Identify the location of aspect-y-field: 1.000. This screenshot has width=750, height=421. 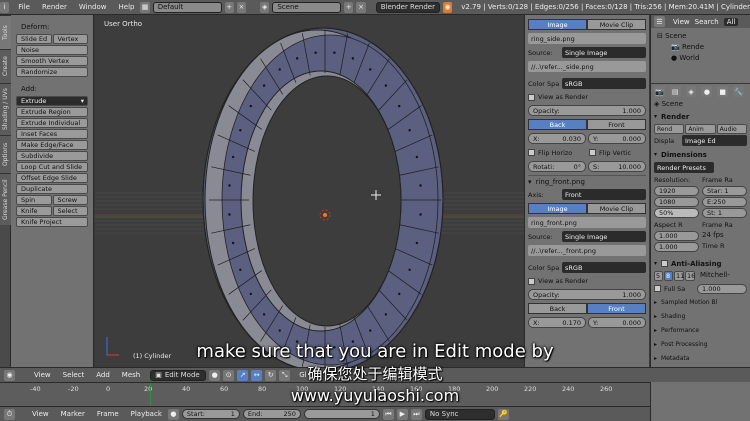
(676, 247).